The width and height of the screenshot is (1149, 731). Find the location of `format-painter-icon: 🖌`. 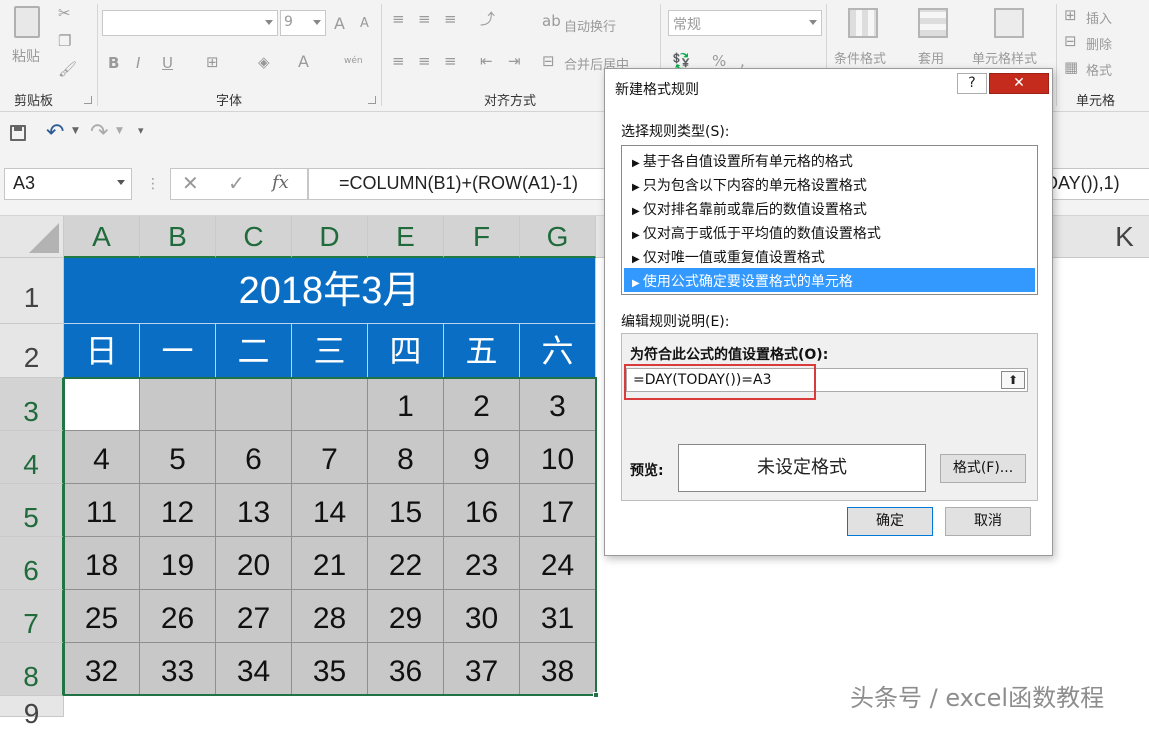

format-painter-icon: 🖌 is located at coordinates (67, 69).